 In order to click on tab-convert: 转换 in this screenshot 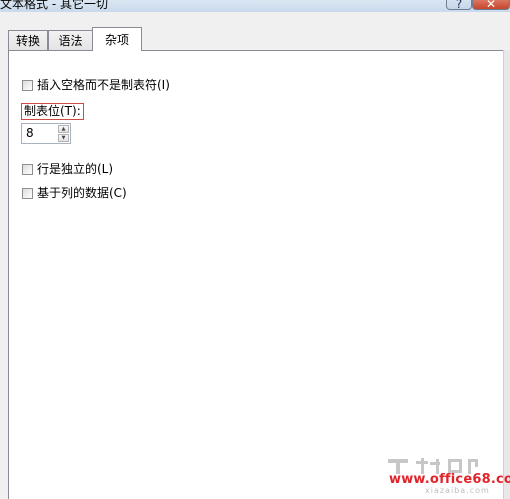, I will do `click(28, 40)`.